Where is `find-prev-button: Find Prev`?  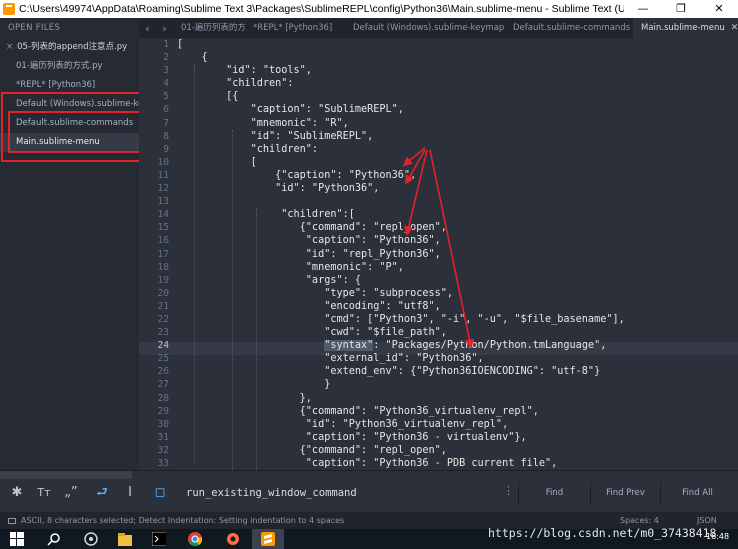
find-prev-button: Find Prev is located at coordinates (625, 493).